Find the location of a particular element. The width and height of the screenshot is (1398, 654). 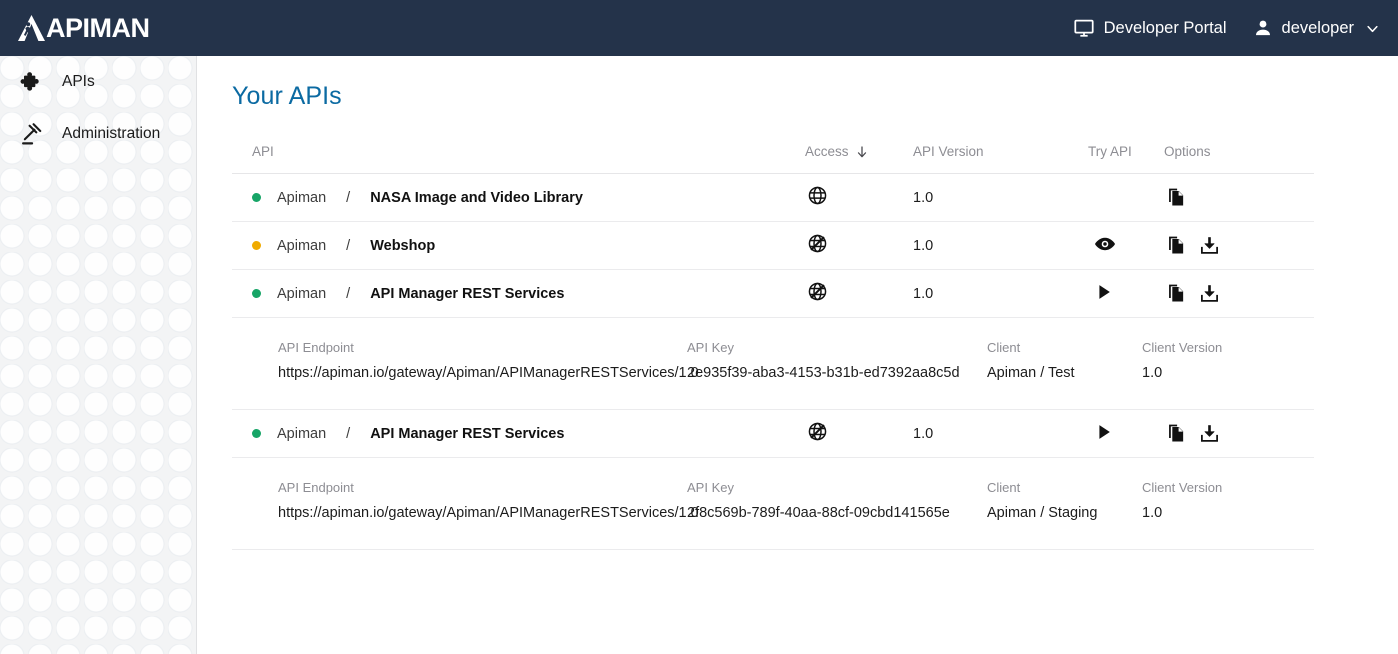

detail-client-value: Apiman / Staging is located at coordinates (1042, 513).